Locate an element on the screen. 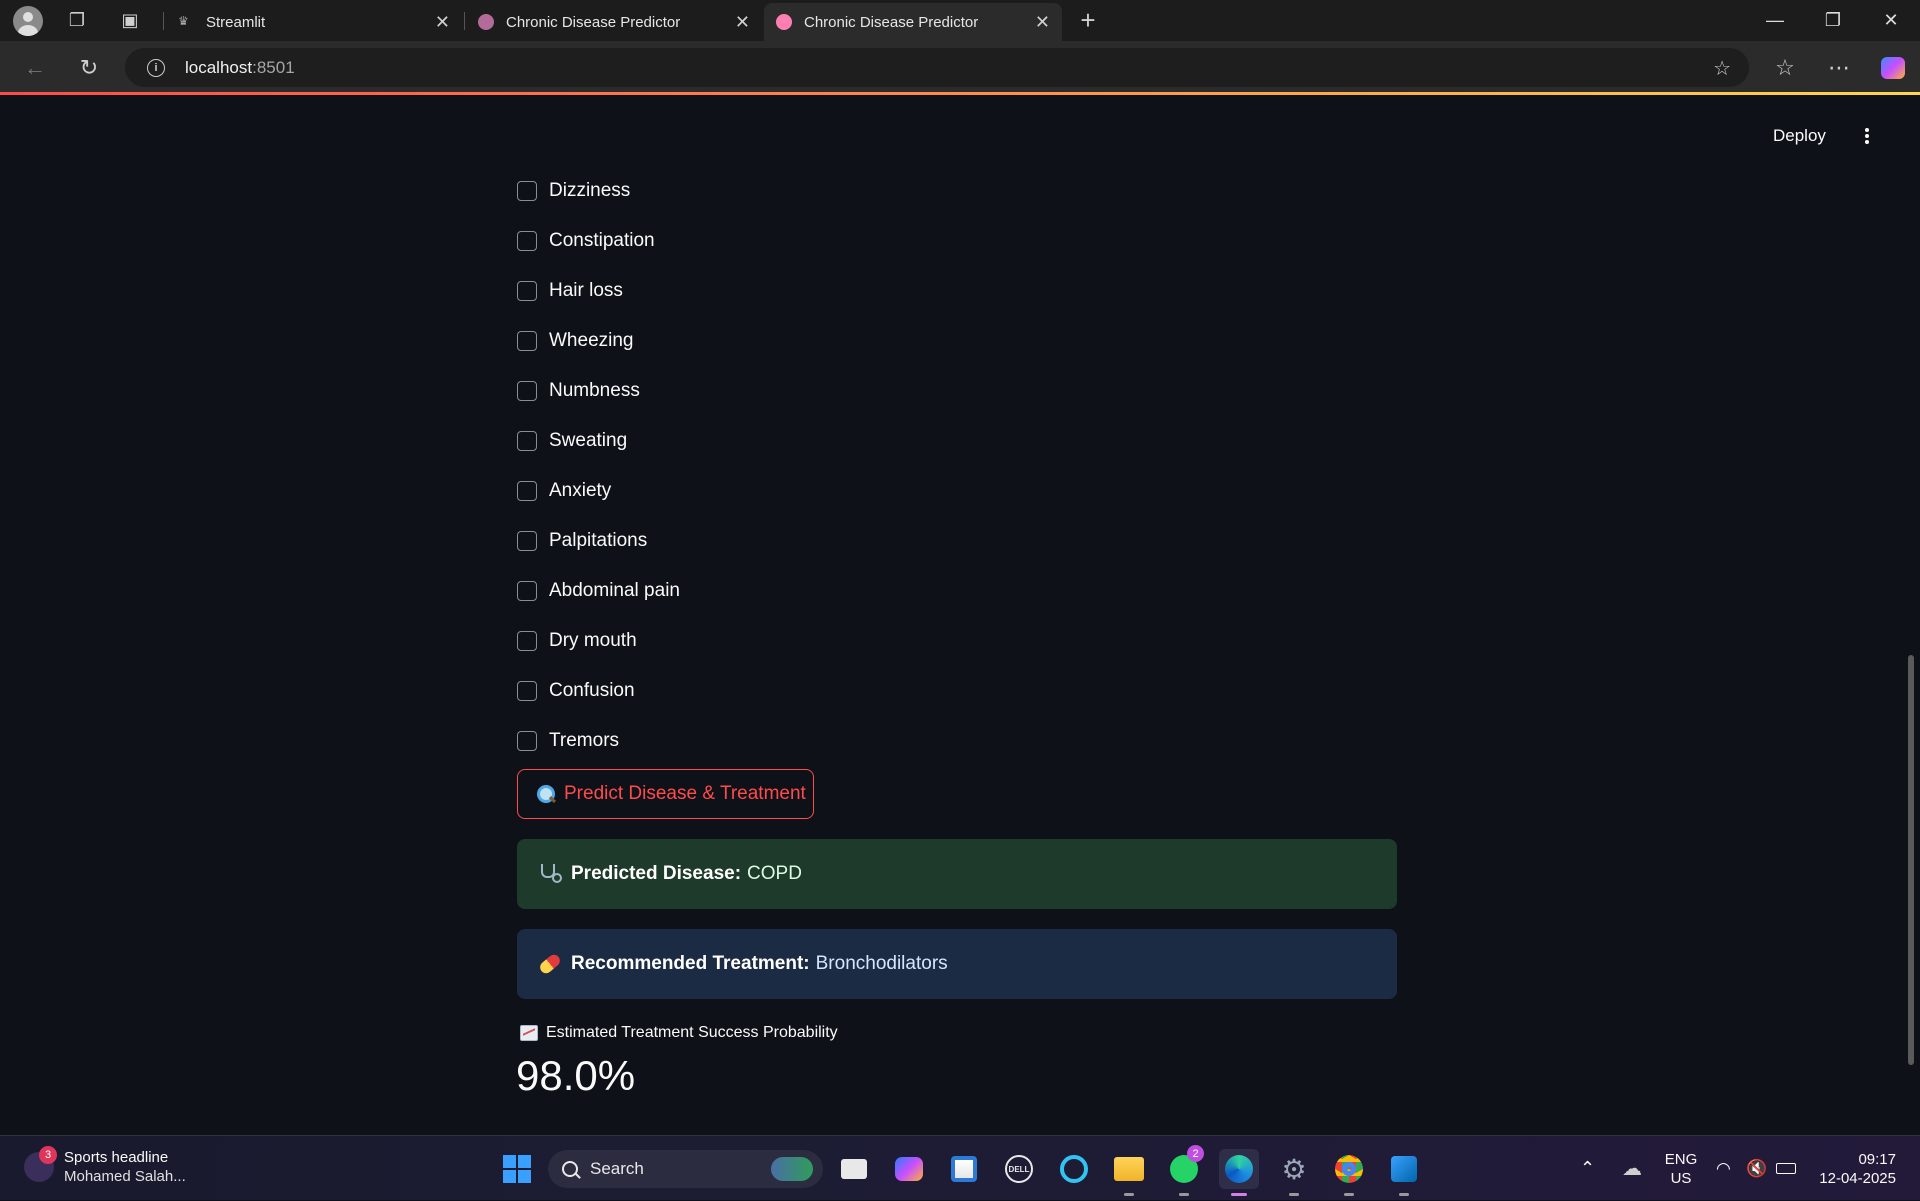 This screenshot has height=1201, width=1920. checkbox-label: Dizziness is located at coordinates (590, 190).